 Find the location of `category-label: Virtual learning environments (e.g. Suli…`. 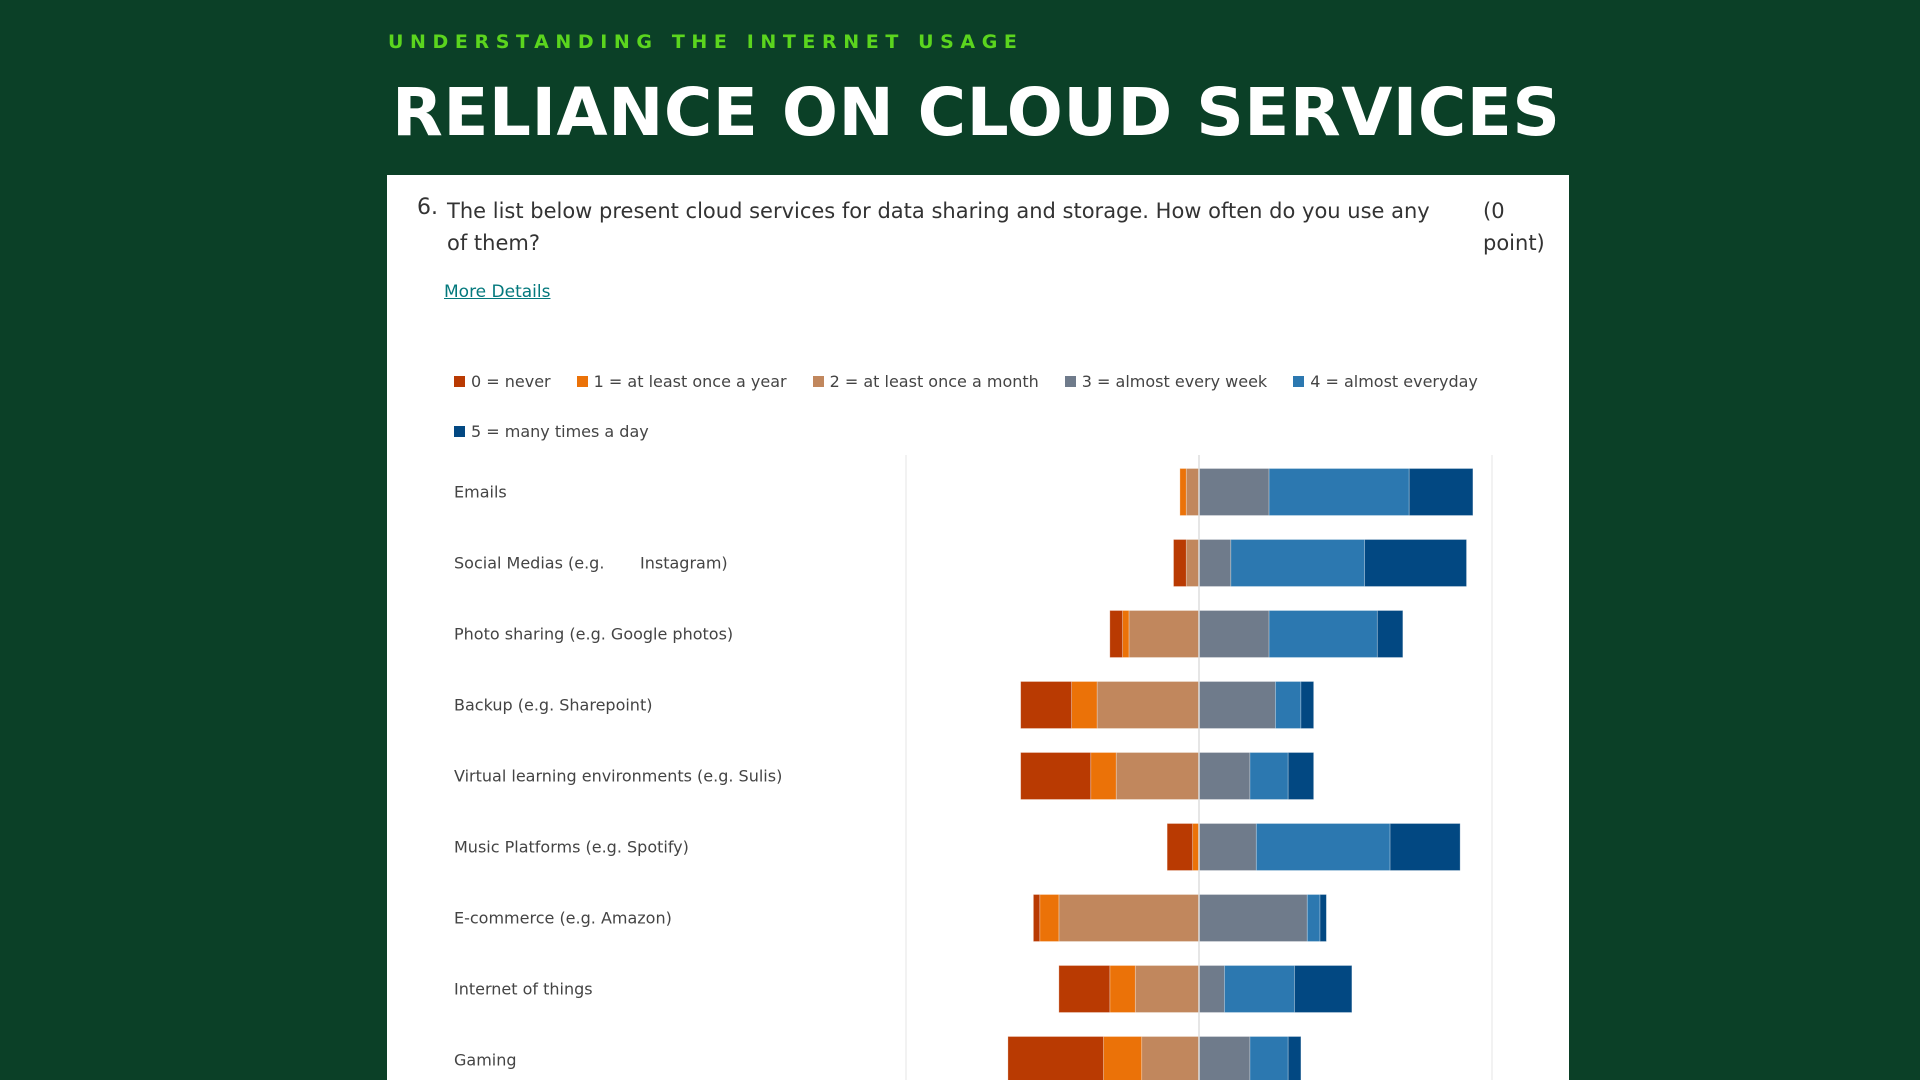

category-label: Virtual learning environments (e.g. Suli… is located at coordinates (618, 776).